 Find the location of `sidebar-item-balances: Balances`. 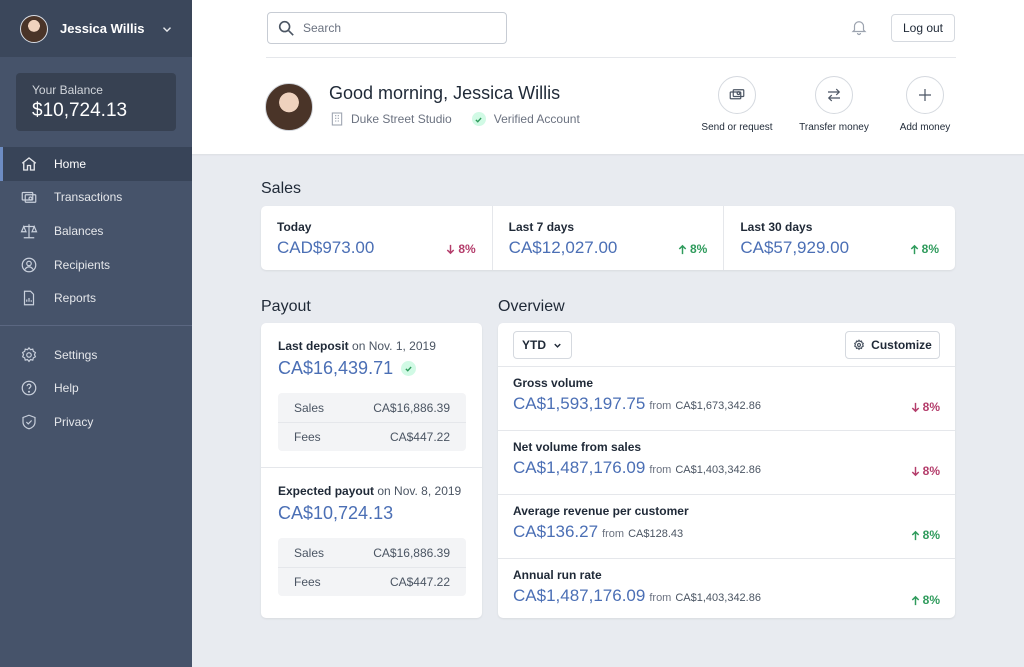

sidebar-item-balances: Balances is located at coordinates (96, 231).